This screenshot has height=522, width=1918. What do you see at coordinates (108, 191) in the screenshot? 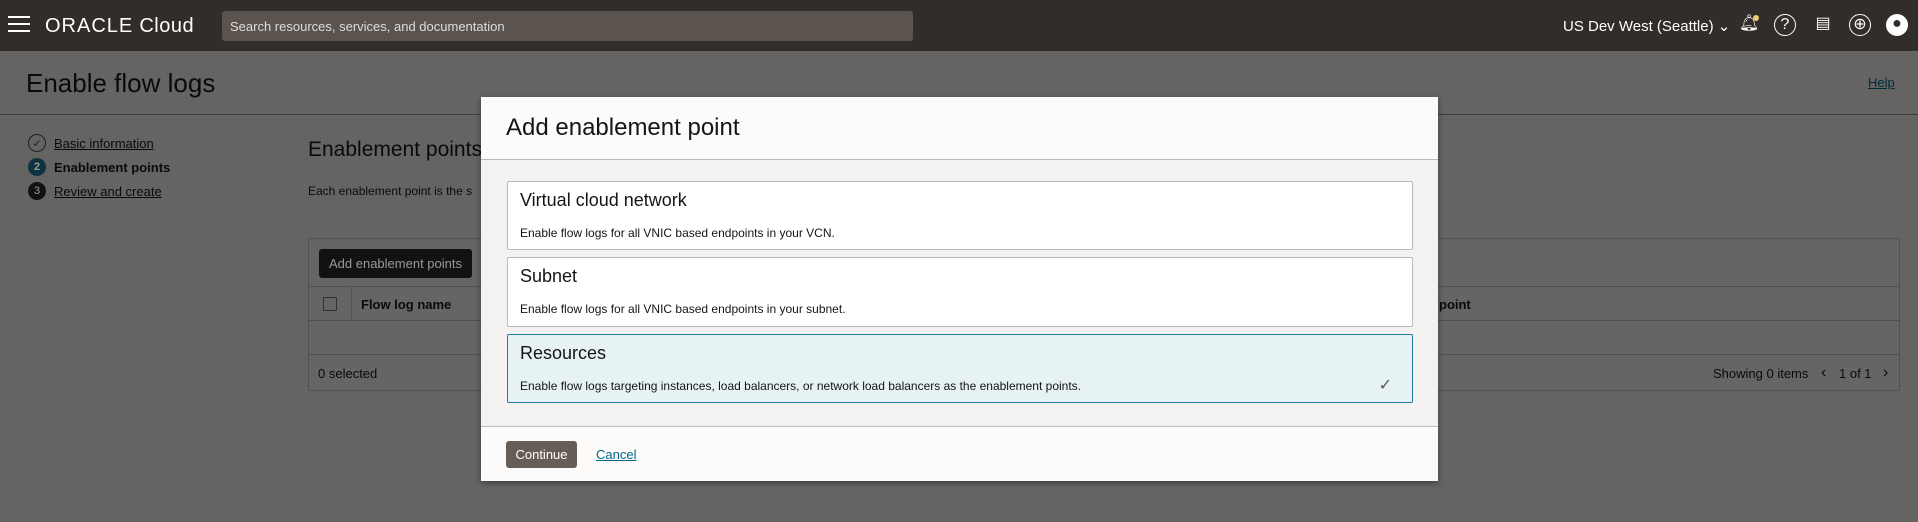
I see `step-label: Review and create` at bounding box center [108, 191].